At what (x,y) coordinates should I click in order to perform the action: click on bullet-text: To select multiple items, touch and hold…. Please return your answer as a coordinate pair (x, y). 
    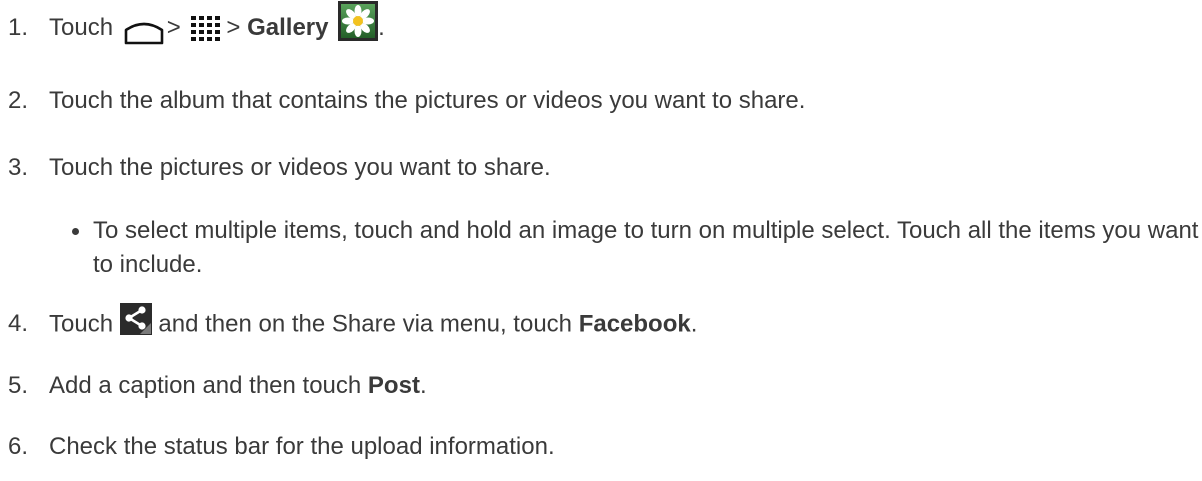
    Looking at the image, I should click on (646, 247).